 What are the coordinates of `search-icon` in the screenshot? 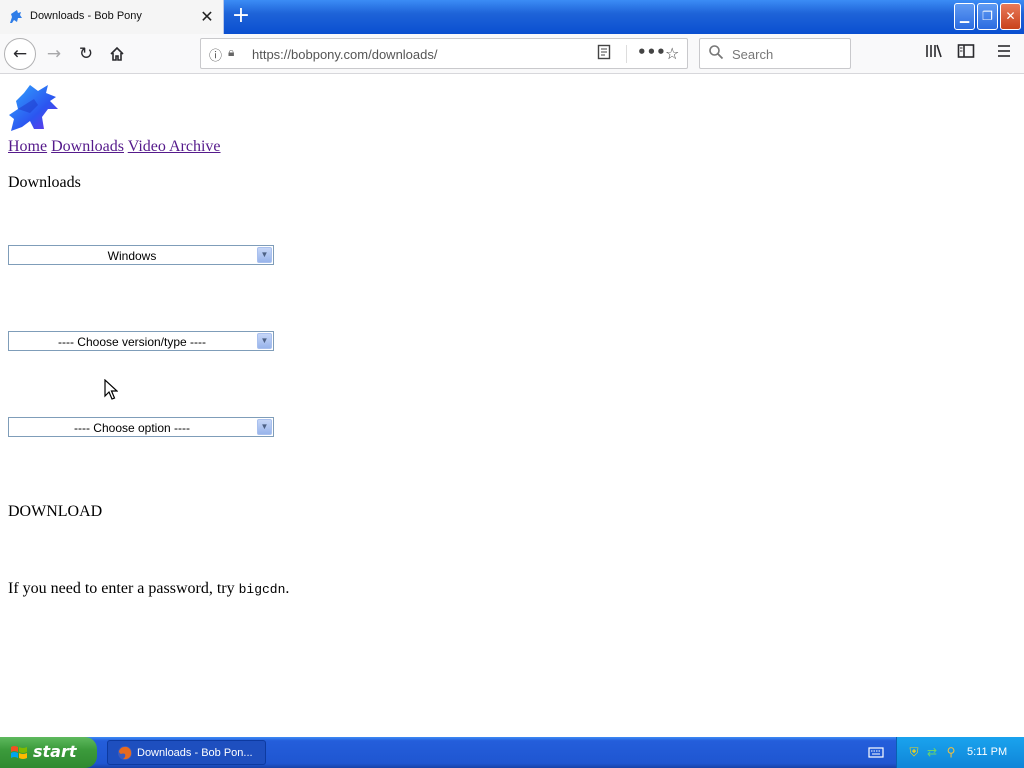 It's located at (716, 52).